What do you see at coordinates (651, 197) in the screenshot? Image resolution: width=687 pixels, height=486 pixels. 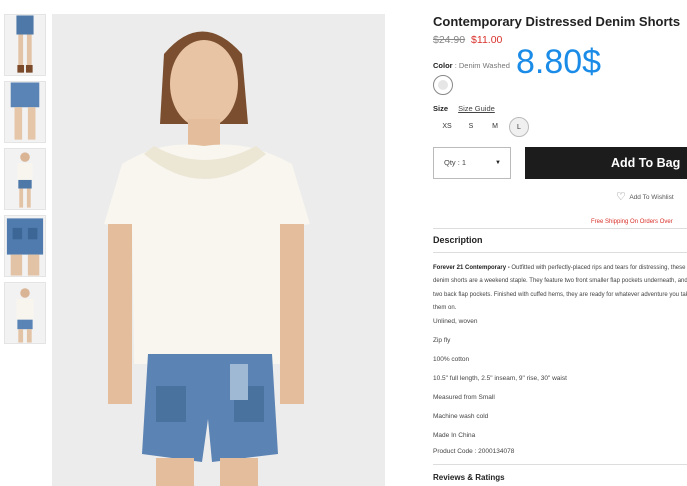 I see `wishlist-label: Add To Wishlist` at bounding box center [651, 197].